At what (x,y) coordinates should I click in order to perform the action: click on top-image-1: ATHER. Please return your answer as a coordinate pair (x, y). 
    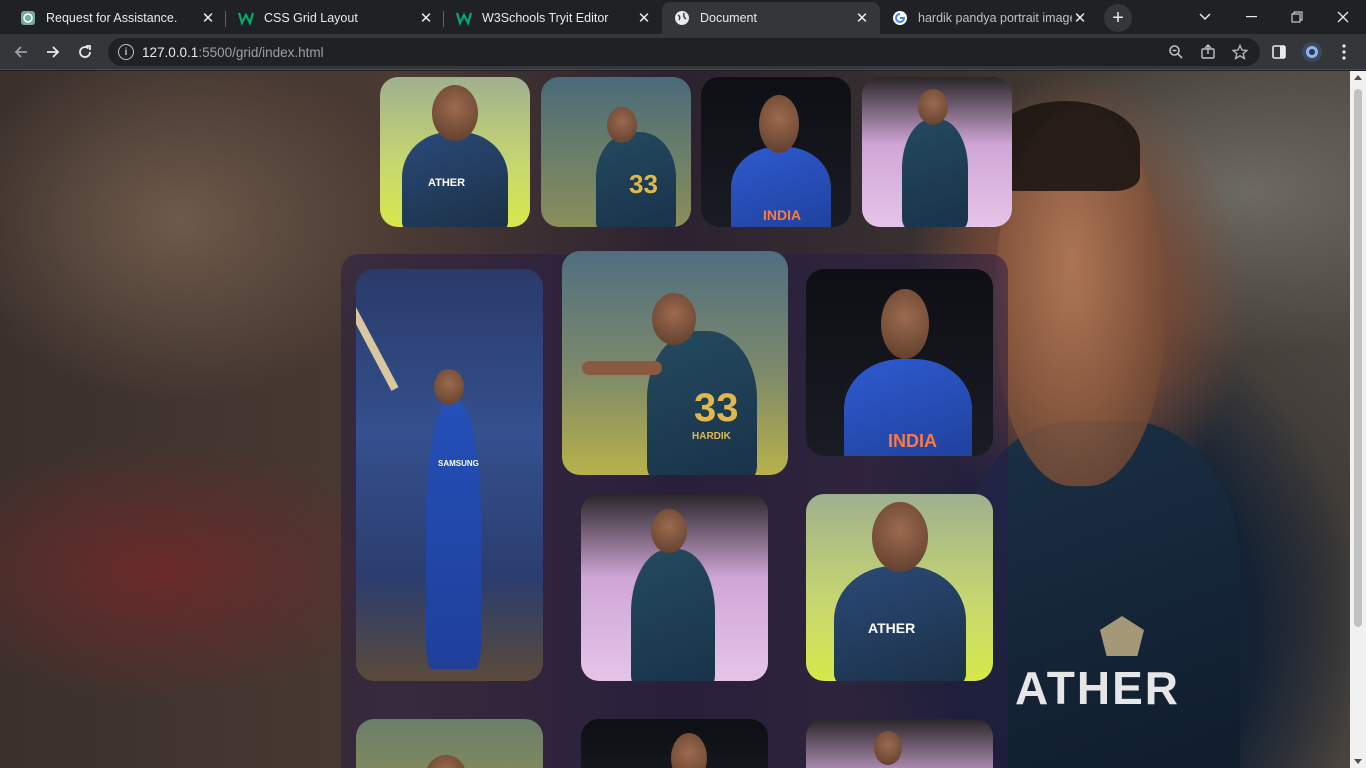
    Looking at the image, I should click on (455, 152).